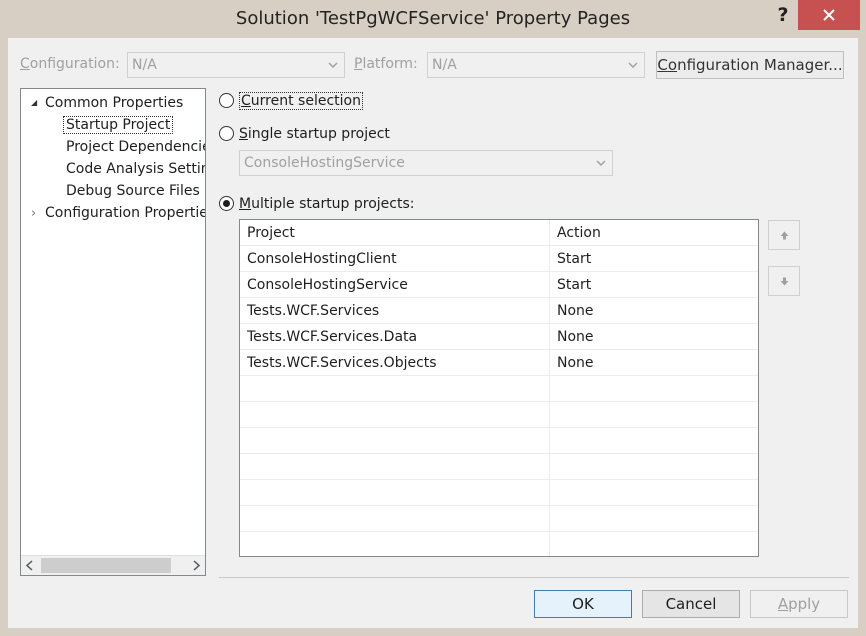  I want to click on multiple-startup-label: Multiple startup projects:, so click(327, 204).